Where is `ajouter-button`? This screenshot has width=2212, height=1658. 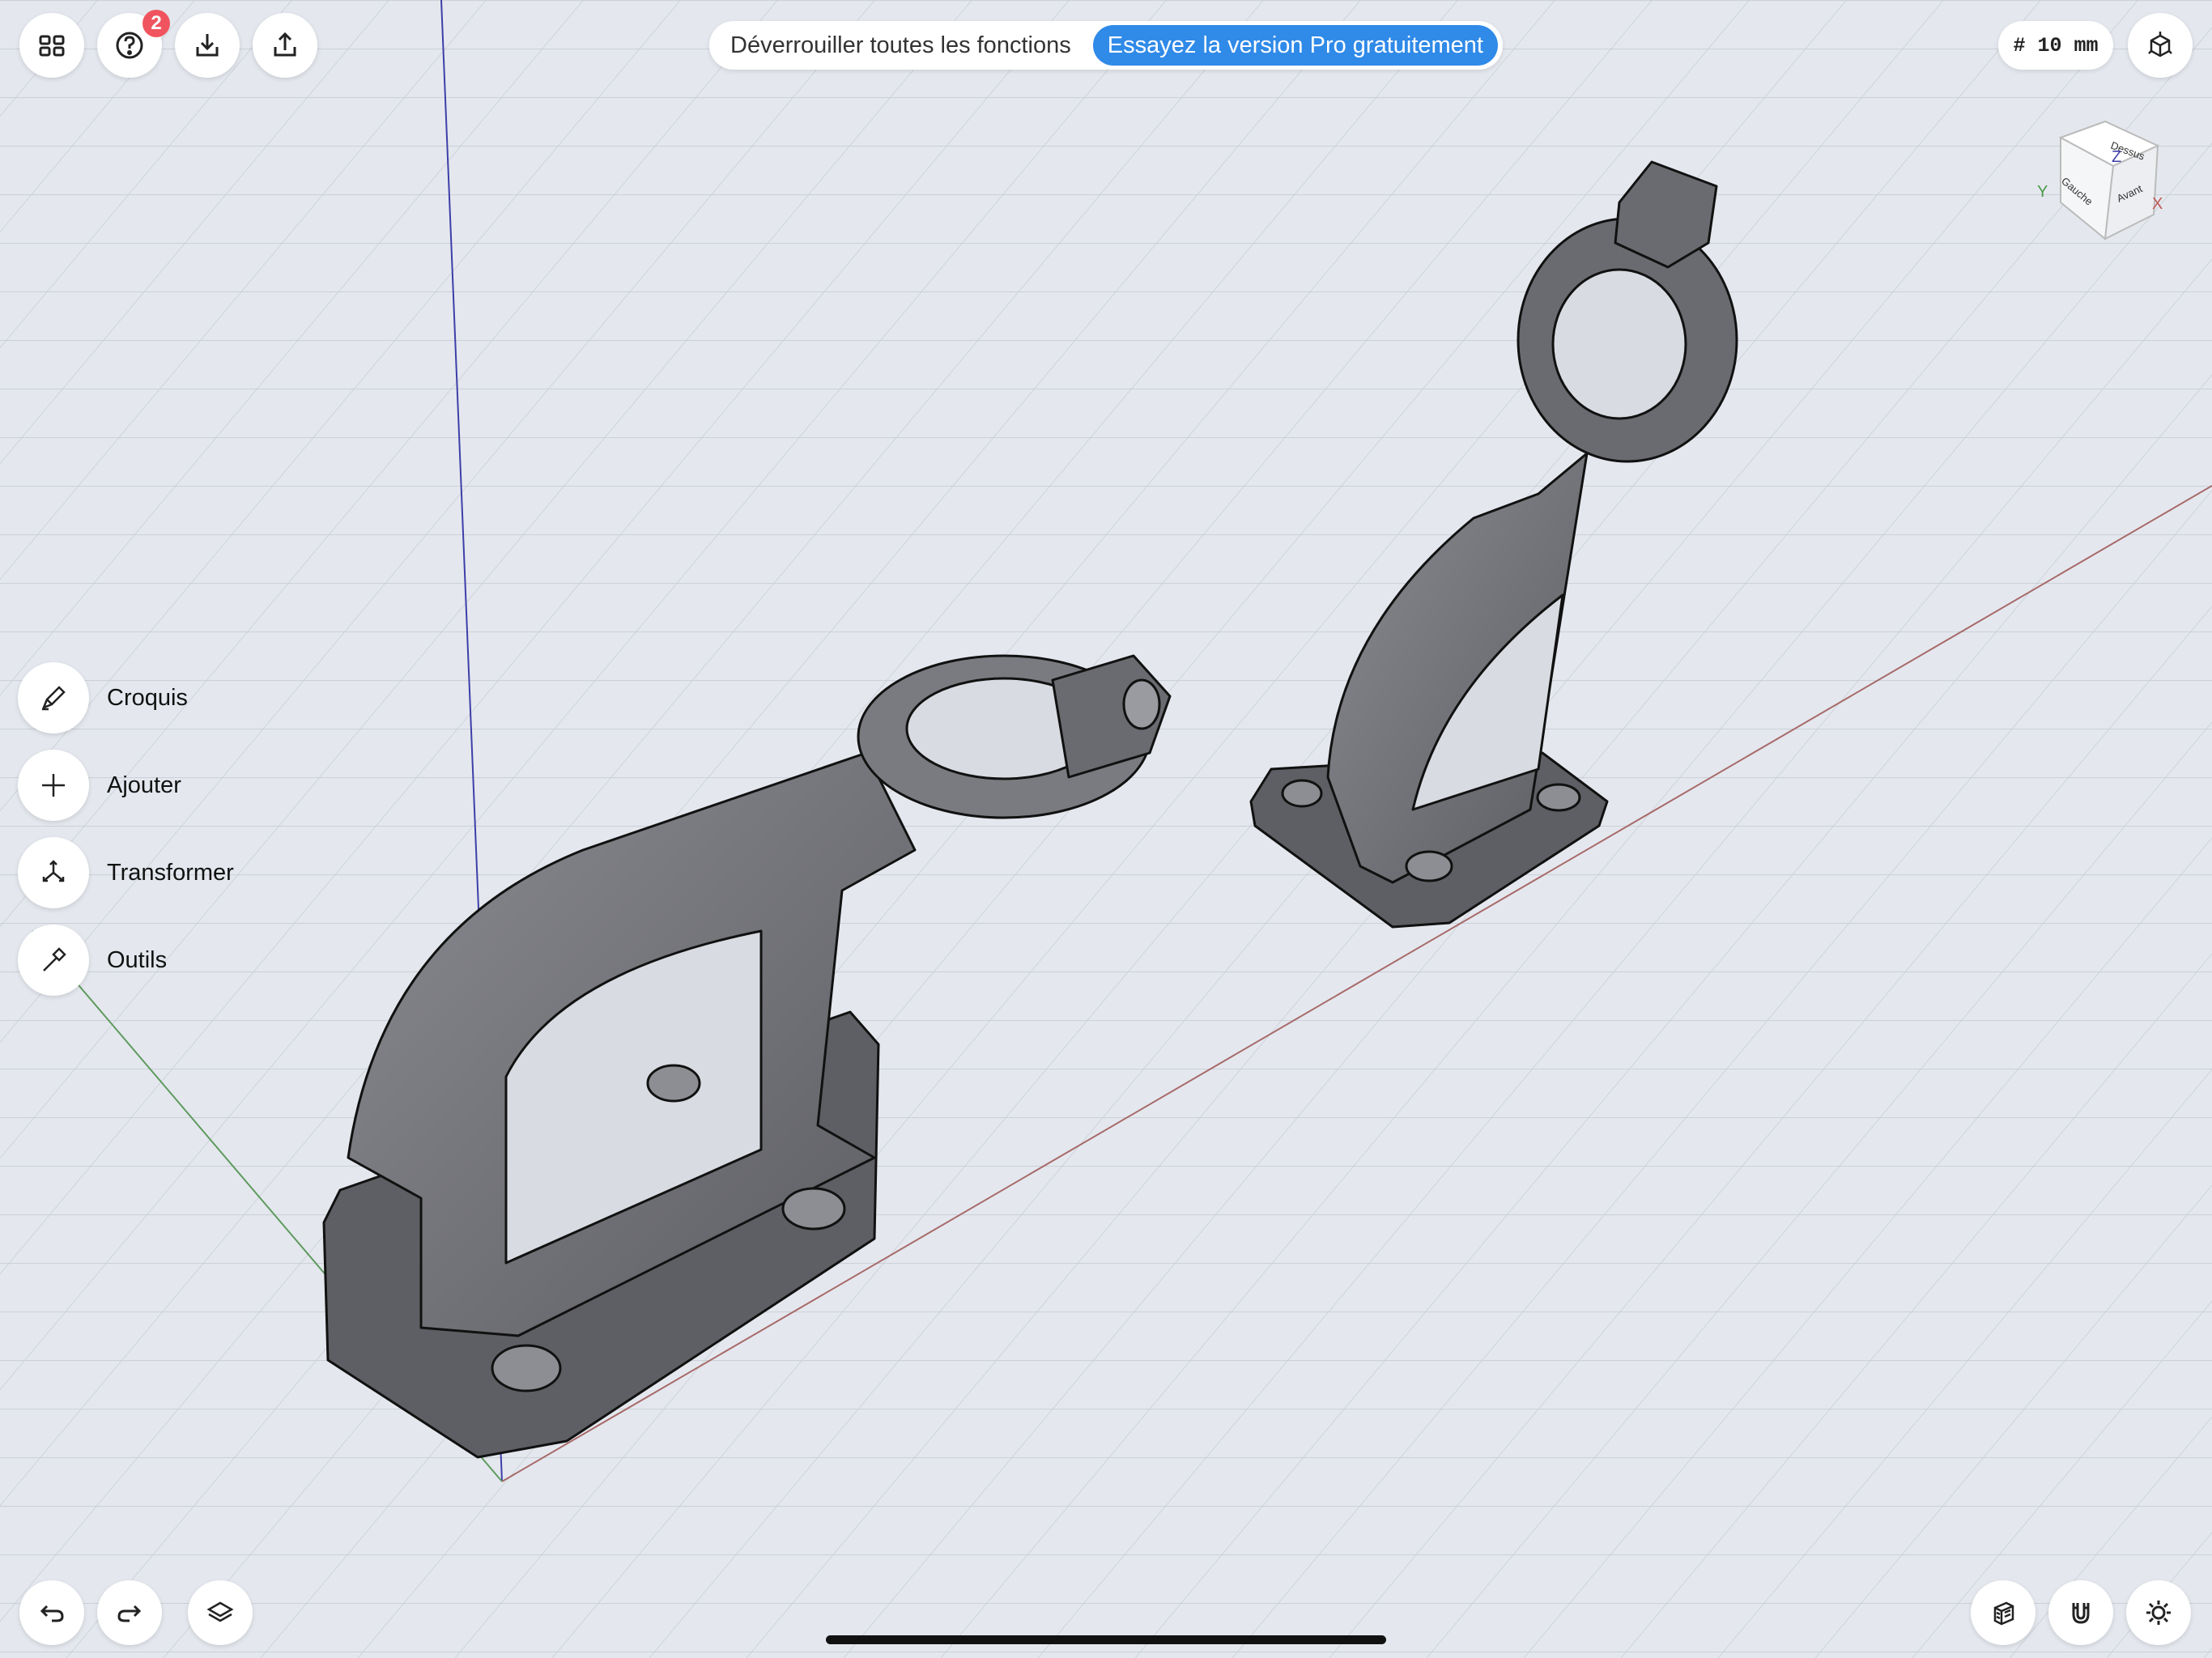 ajouter-button is located at coordinates (54, 785).